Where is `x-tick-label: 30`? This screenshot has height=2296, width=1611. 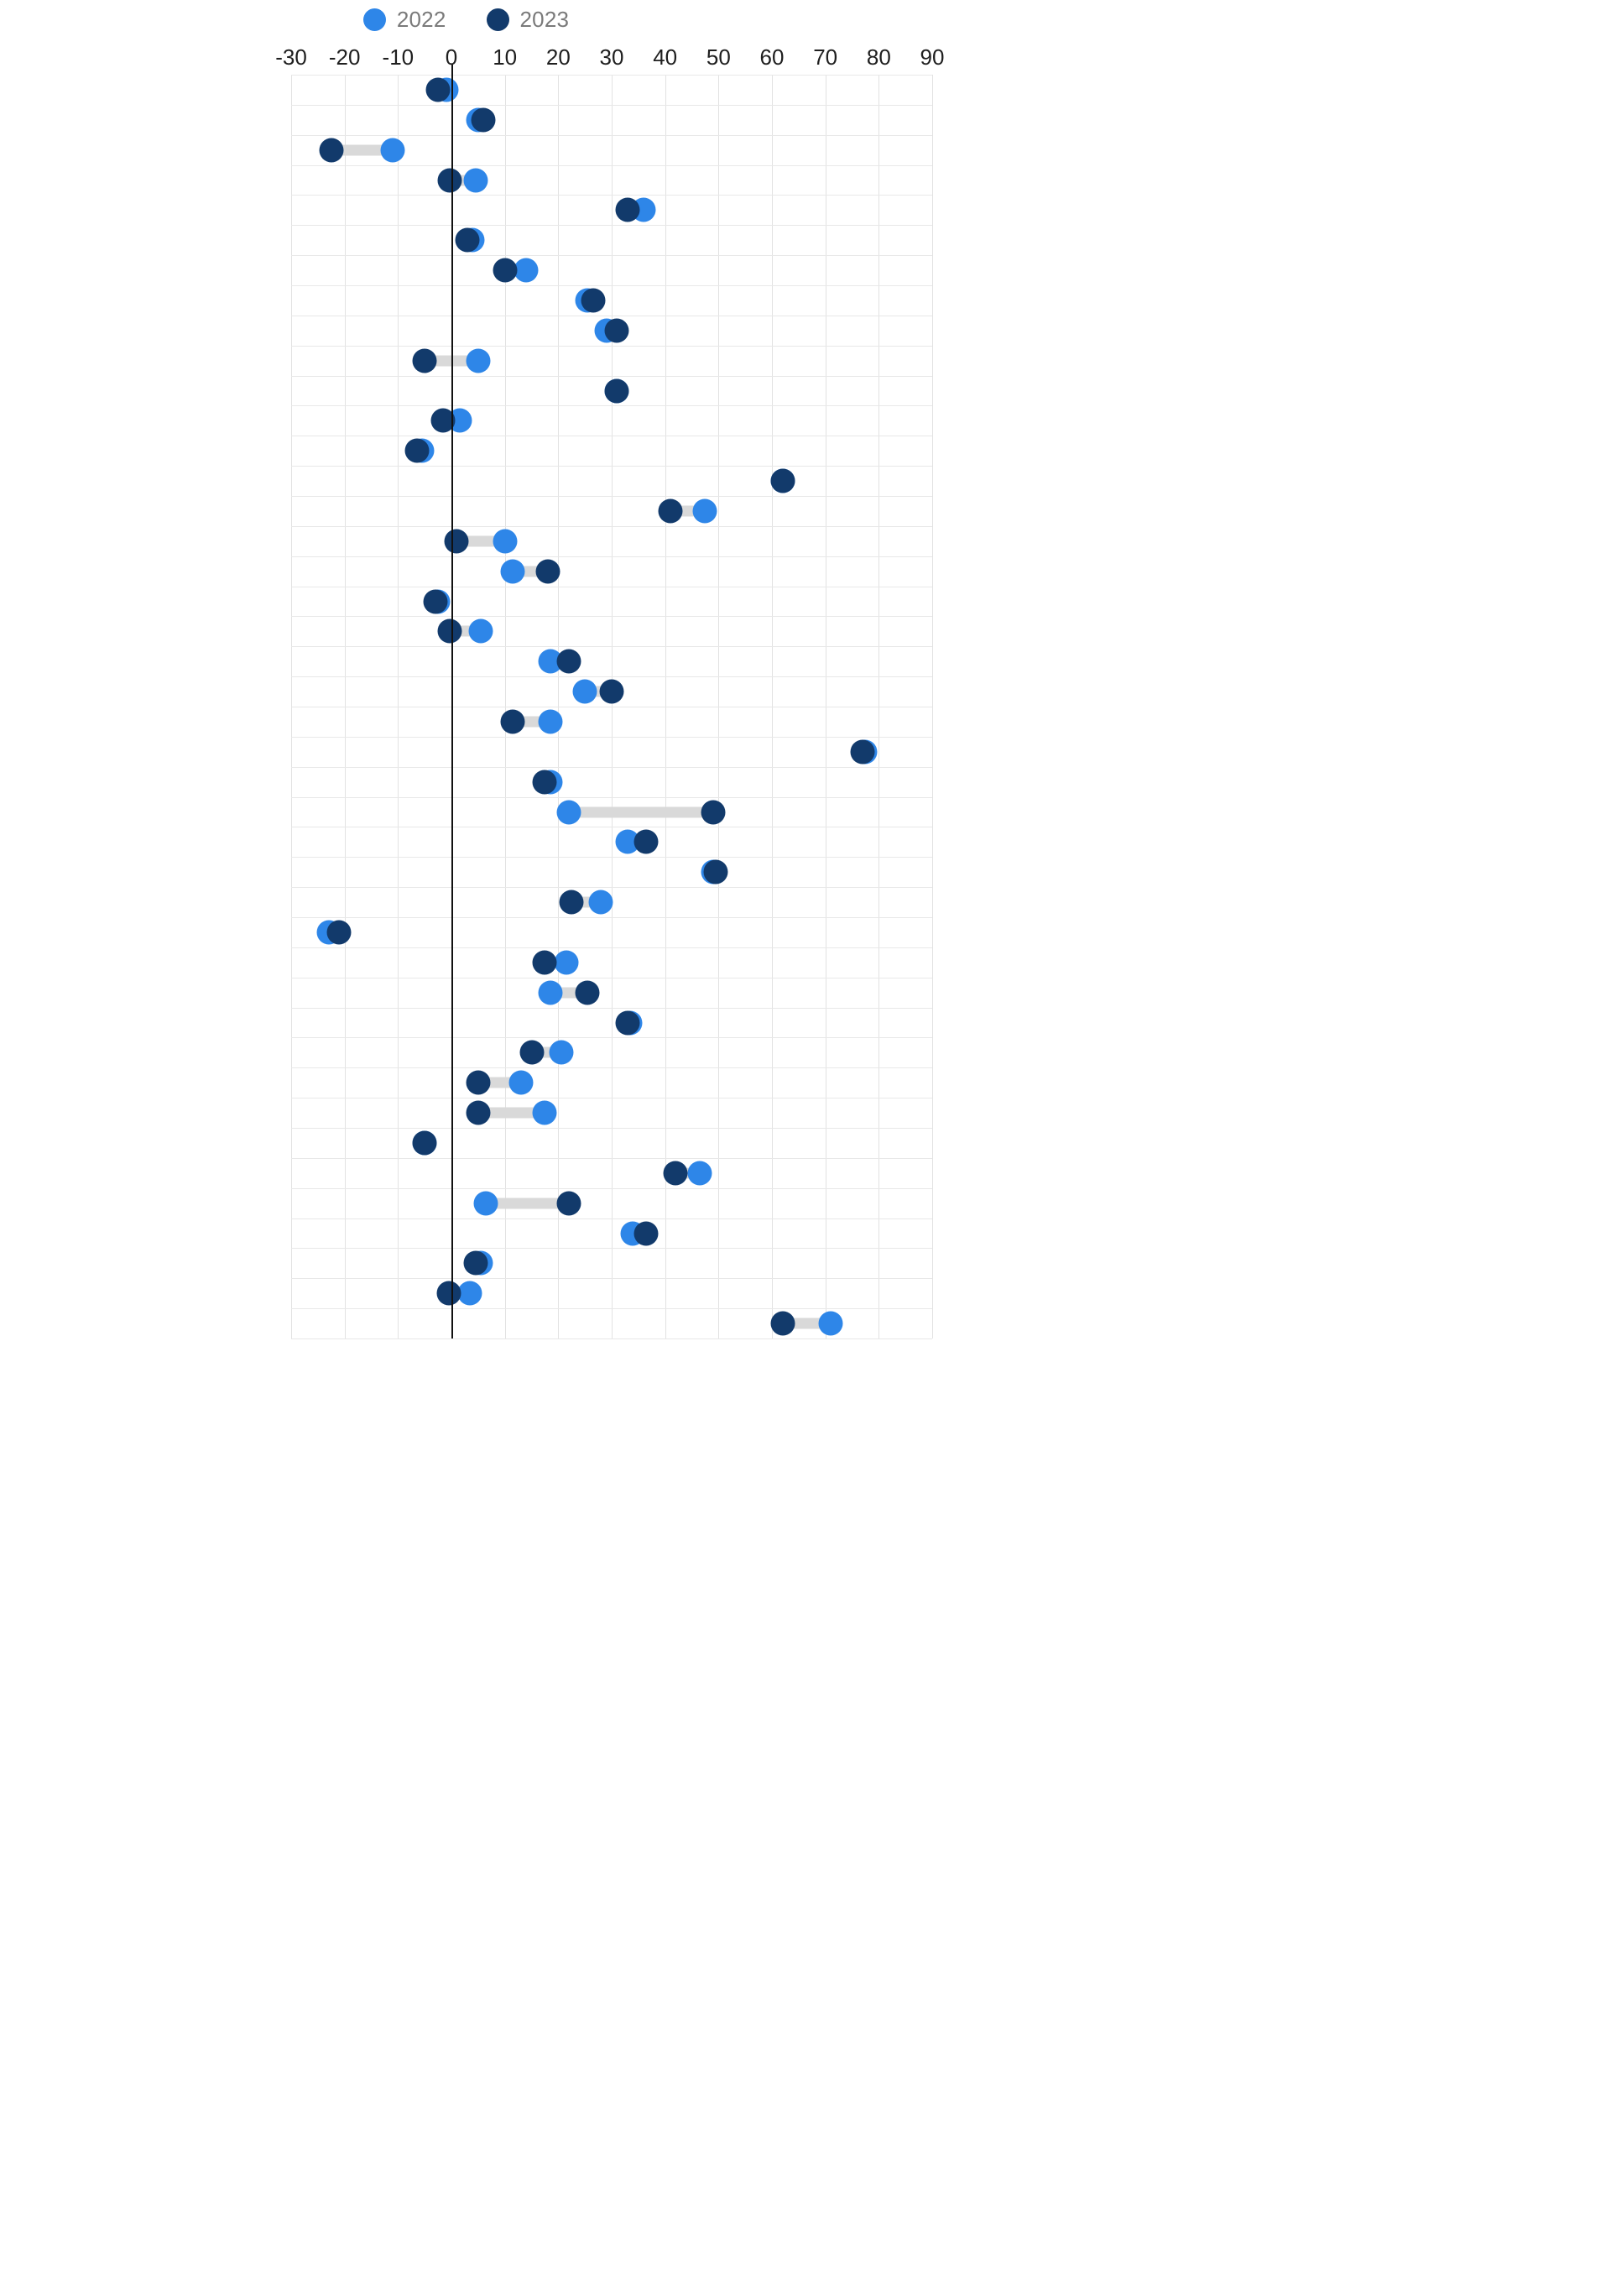 x-tick-label: 30 is located at coordinates (612, 57).